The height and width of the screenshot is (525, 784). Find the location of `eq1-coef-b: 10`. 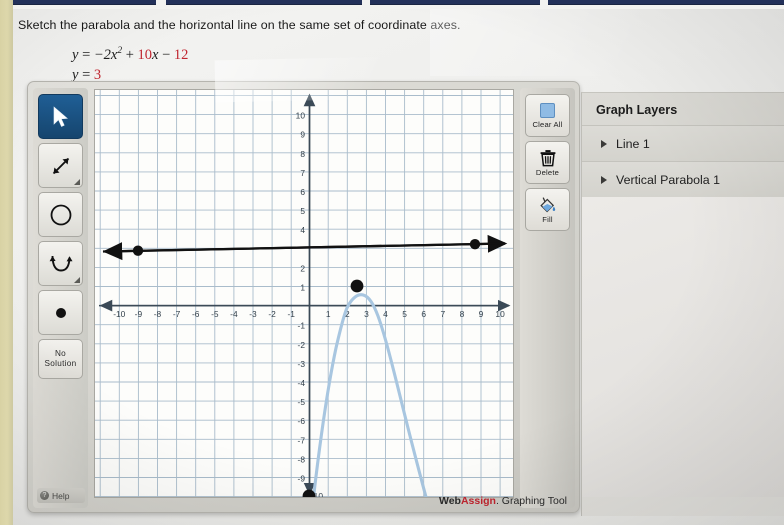

eq1-coef-b: 10 is located at coordinates (145, 55).